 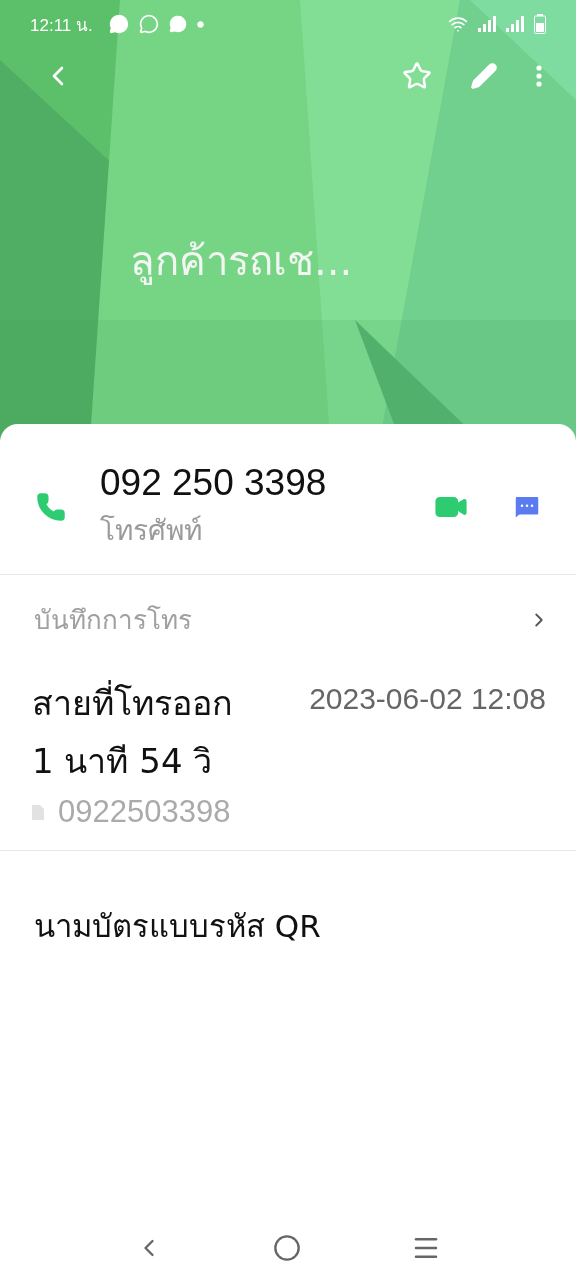 I want to click on call-datetime: 2023-06-02 12:08, so click(x=427, y=699).